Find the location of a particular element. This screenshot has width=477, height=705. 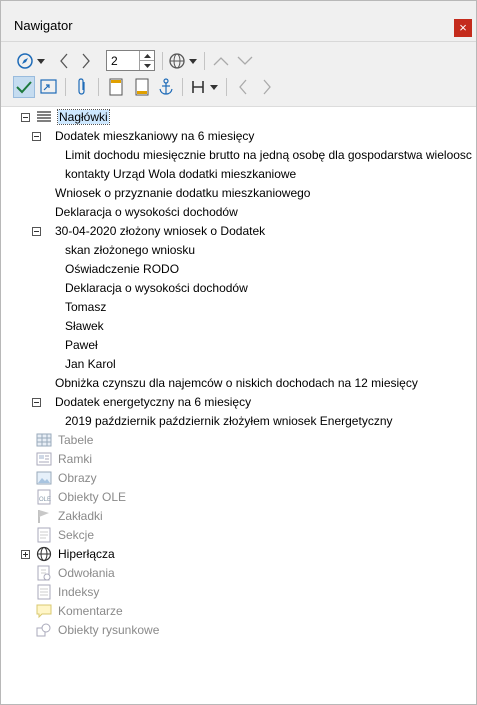

globe-icon is located at coordinates (44, 554).